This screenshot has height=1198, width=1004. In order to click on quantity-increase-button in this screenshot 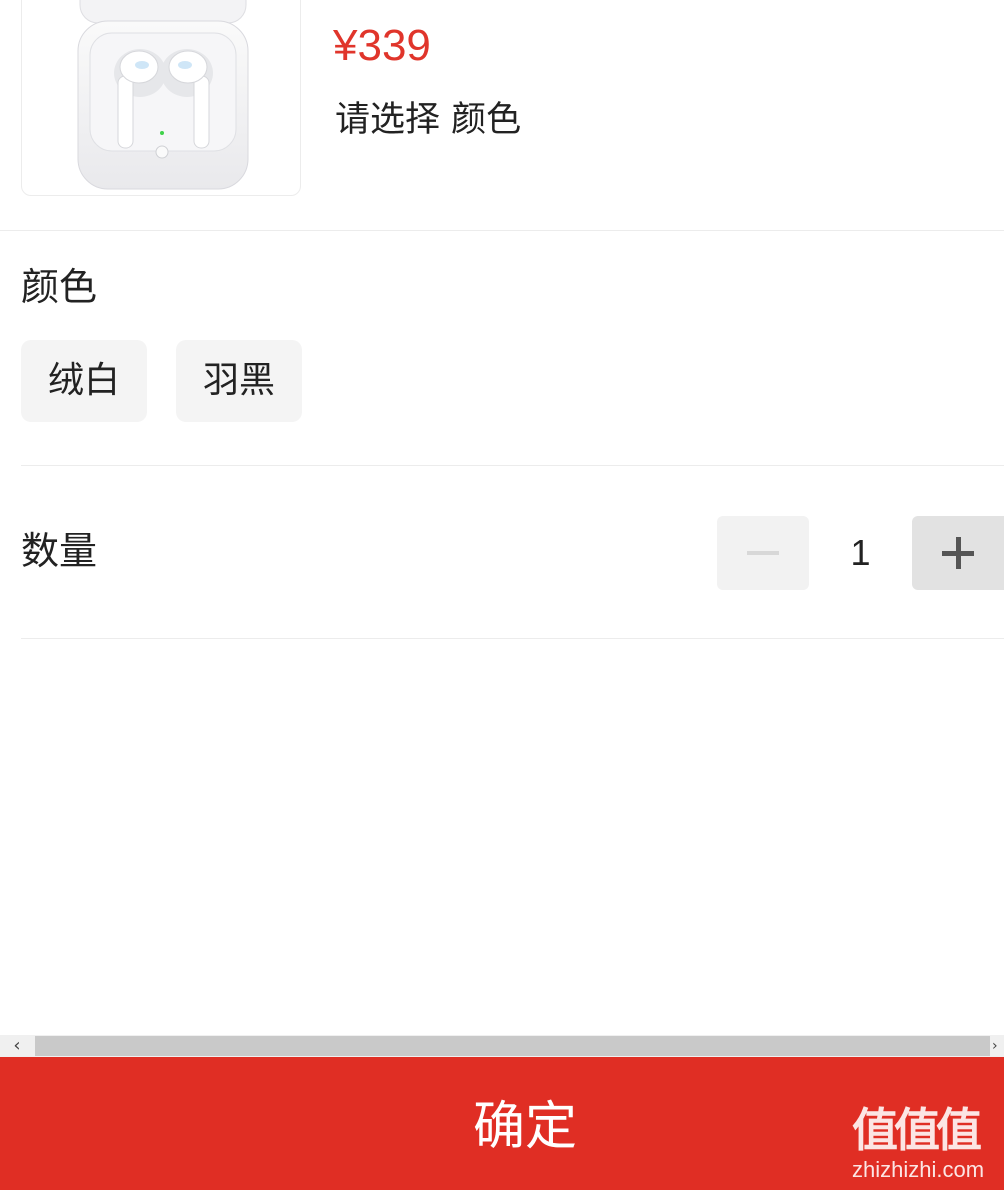, I will do `click(958, 553)`.